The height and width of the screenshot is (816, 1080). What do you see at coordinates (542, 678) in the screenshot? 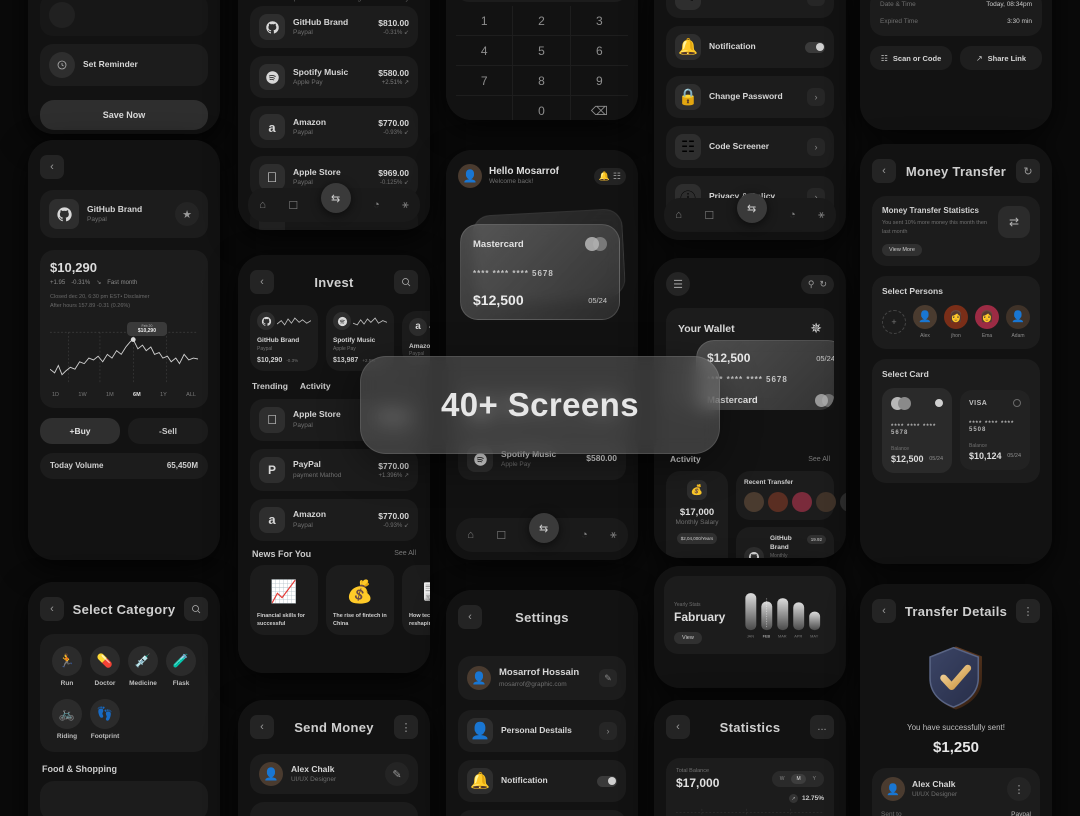
I see `profile-card: 👤 Mosarrof Hossain mosarrof@graphic.com ✎` at bounding box center [542, 678].